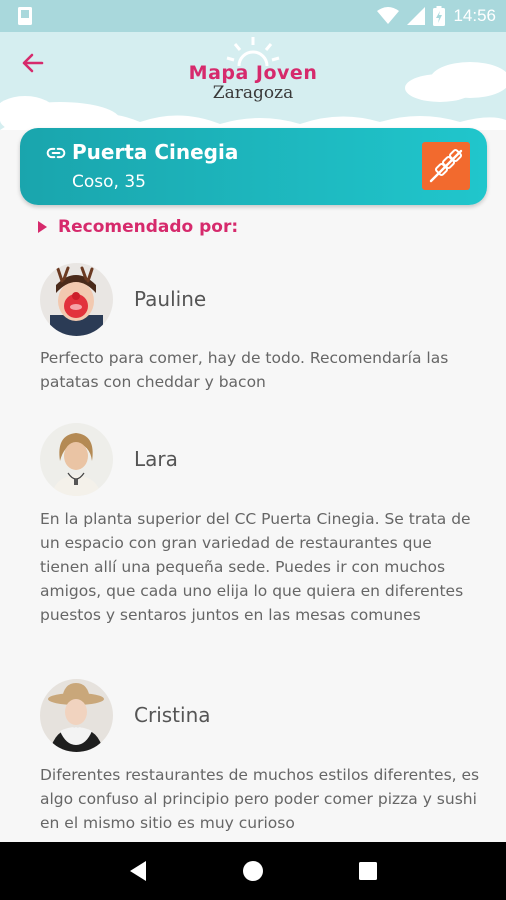 This screenshot has height=900, width=506. What do you see at coordinates (109, 182) in the screenshot?
I see `place-address: Coso, 35` at bounding box center [109, 182].